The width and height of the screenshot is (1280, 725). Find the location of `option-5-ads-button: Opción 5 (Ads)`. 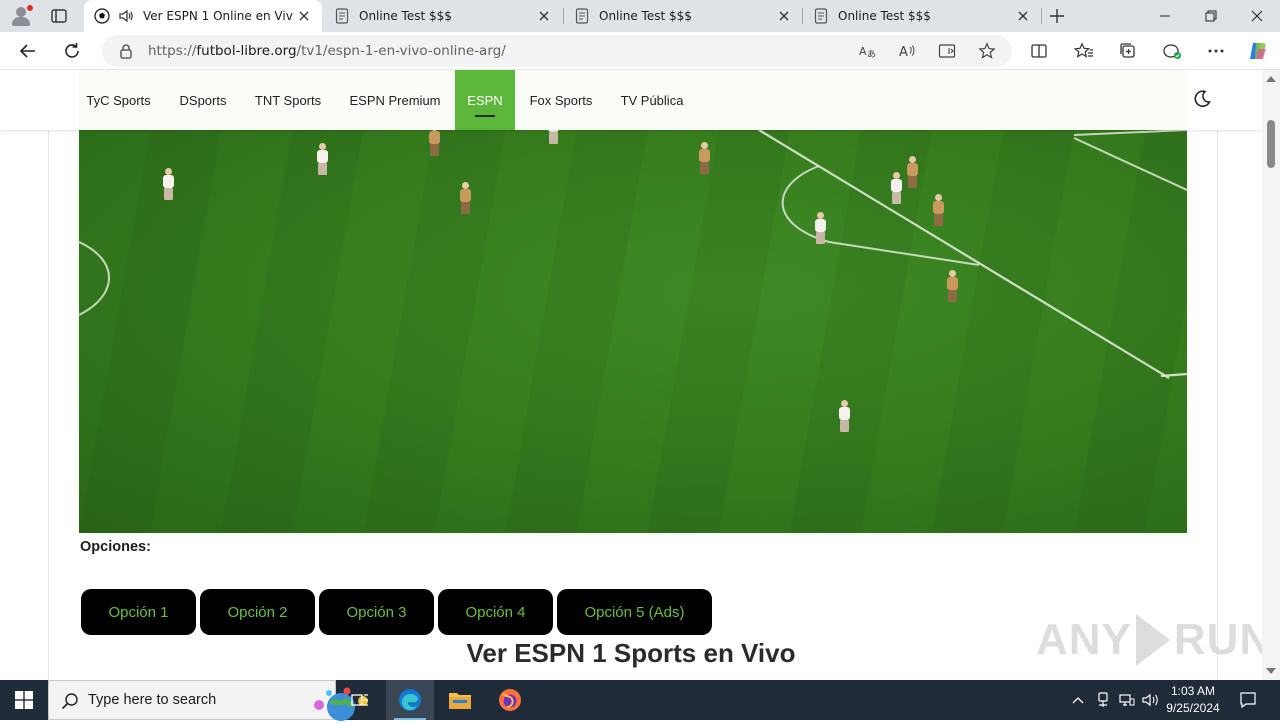

option-5-ads-button: Opción 5 (Ads) is located at coordinates (634, 612).